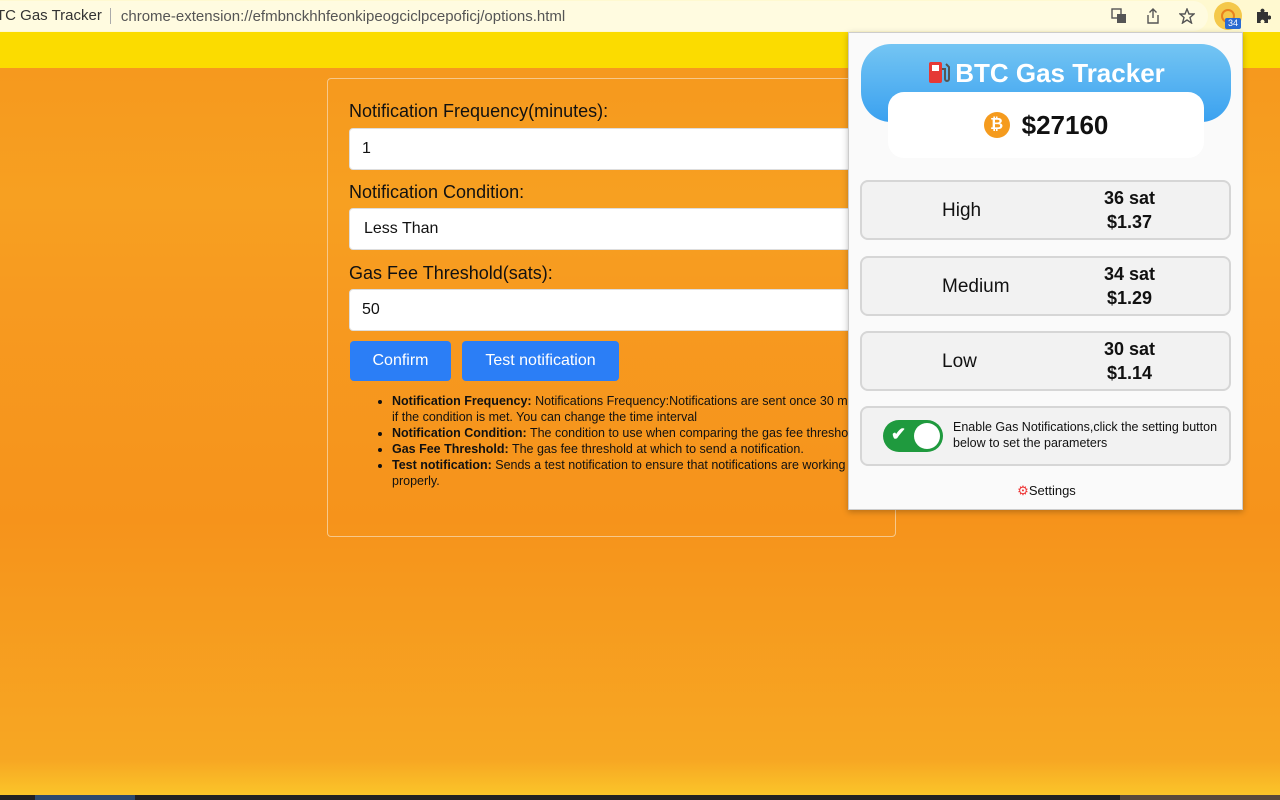 Image resolution: width=1280 pixels, height=800 pixels. Describe the element at coordinates (442, 465) in the screenshot. I see `note-title: Test notification:` at that location.